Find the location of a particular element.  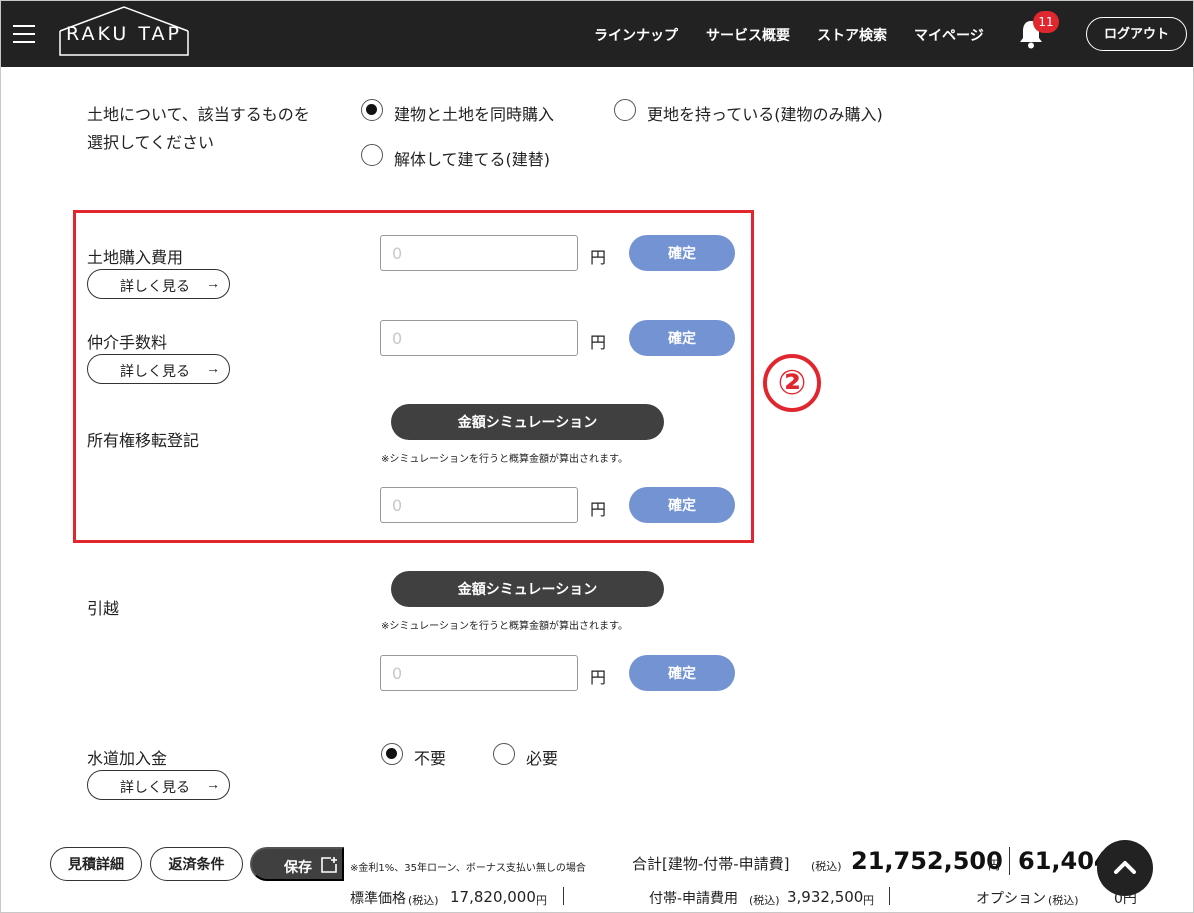

ownership-transfer-simulation-button: 金額シミュレーション is located at coordinates (527, 422).